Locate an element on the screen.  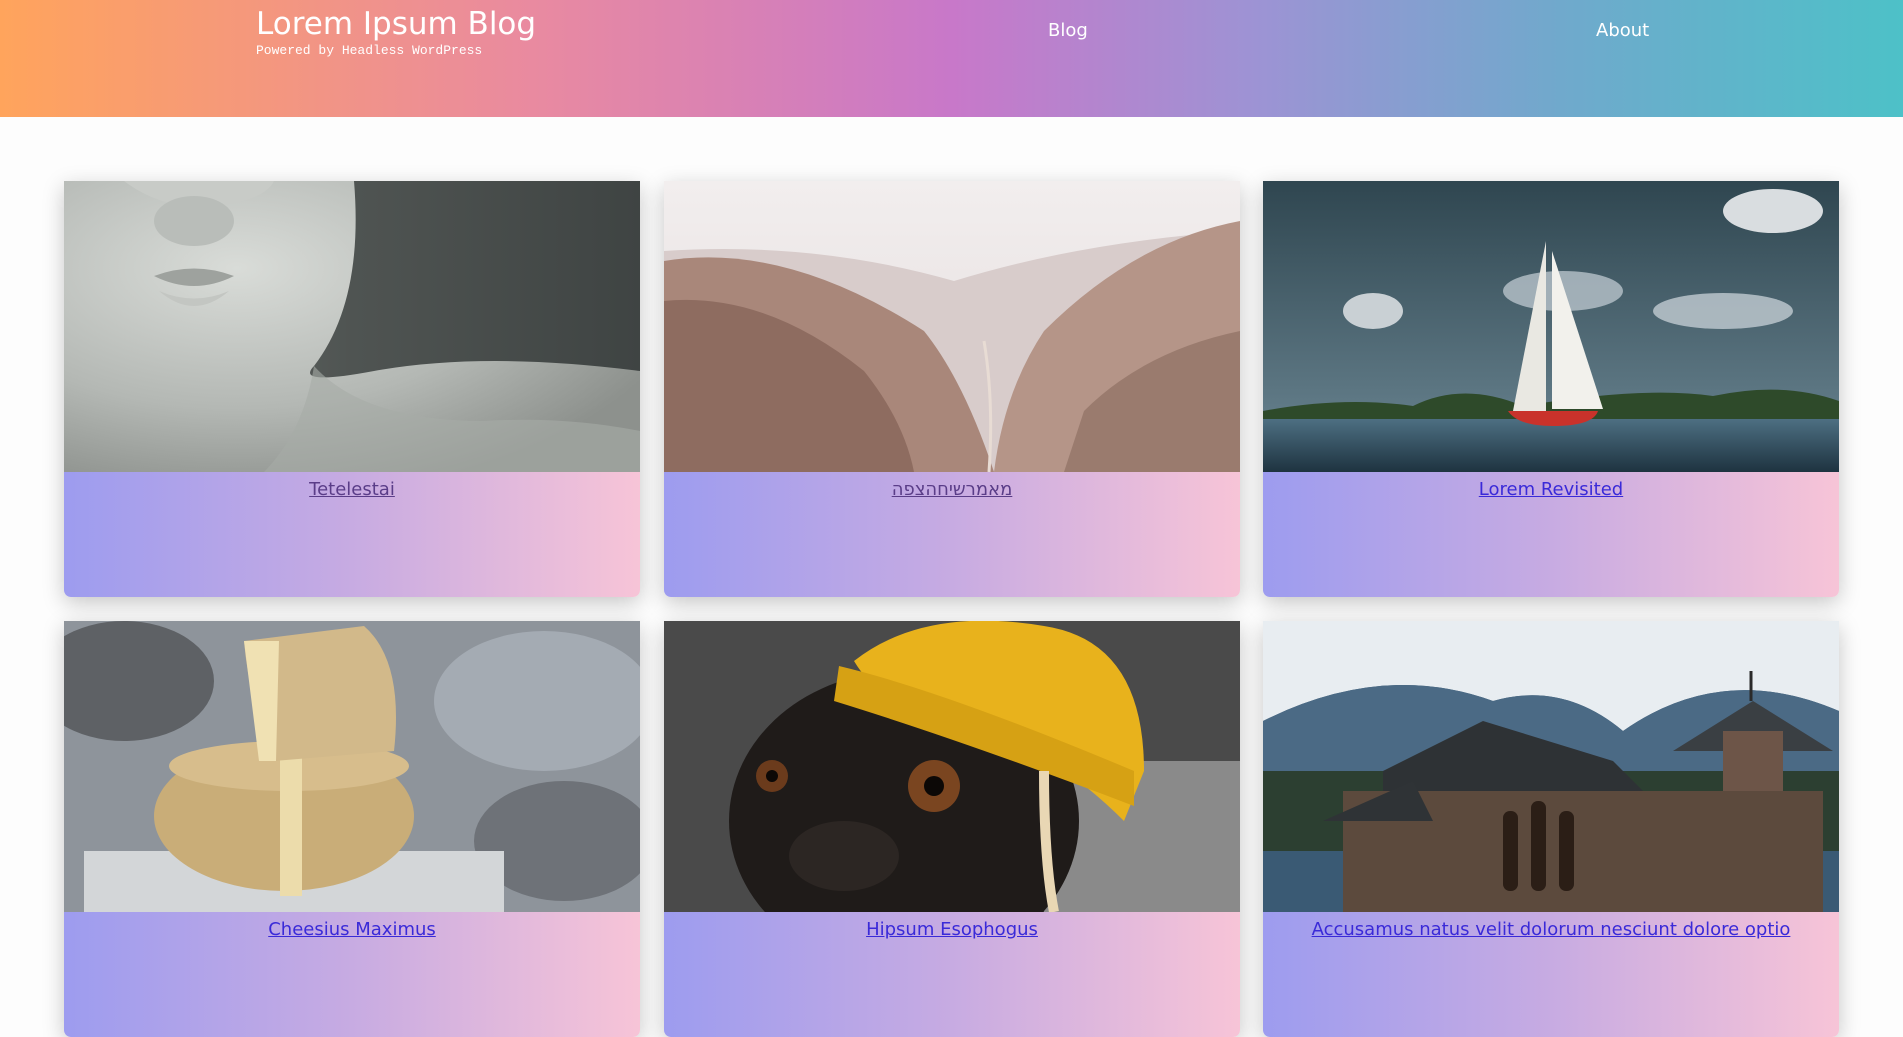
post-card: מאמרשיחהצפה is located at coordinates (952, 389).